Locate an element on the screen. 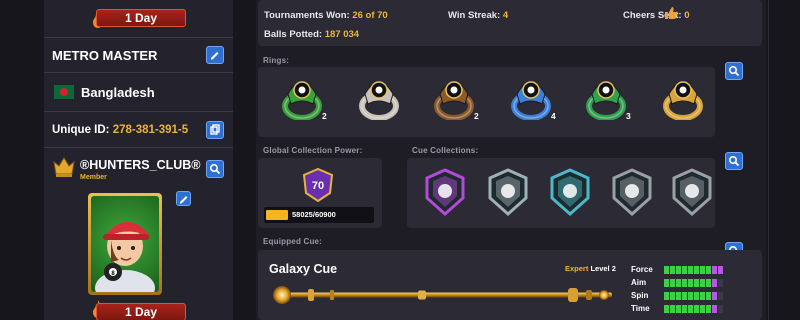 Image resolution: width=800 pixels, height=320 pixels. player-title: METRO MASTER is located at coordinates (105, 55).